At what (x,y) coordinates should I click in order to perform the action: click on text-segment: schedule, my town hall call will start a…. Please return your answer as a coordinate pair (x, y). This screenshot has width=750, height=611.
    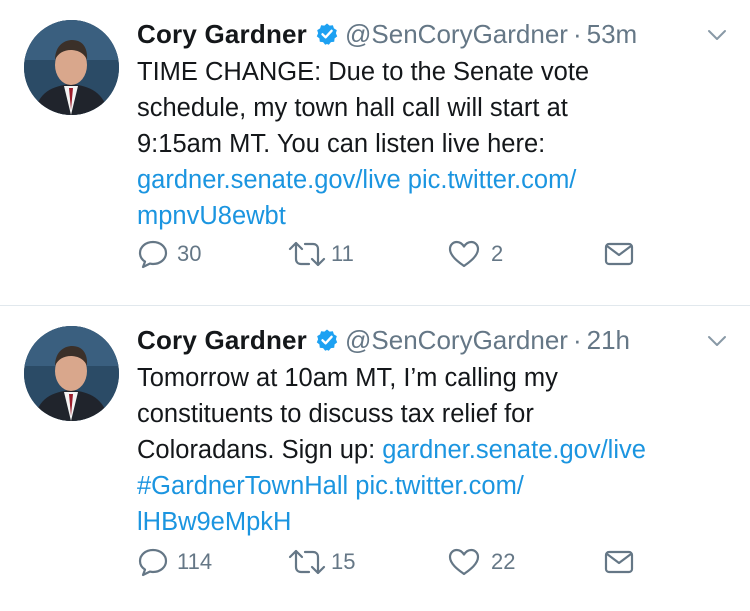
    Looking at the image, I should click on (352, 108).